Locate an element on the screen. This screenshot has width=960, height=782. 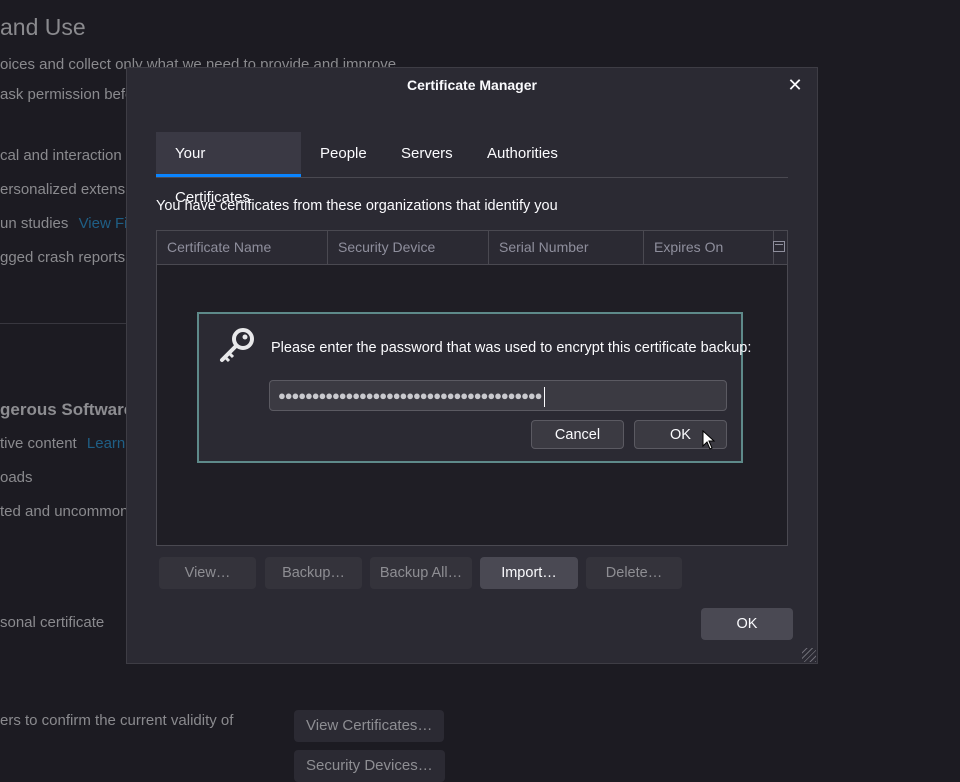
column-picker-icon is located at coordinates (779, 246).